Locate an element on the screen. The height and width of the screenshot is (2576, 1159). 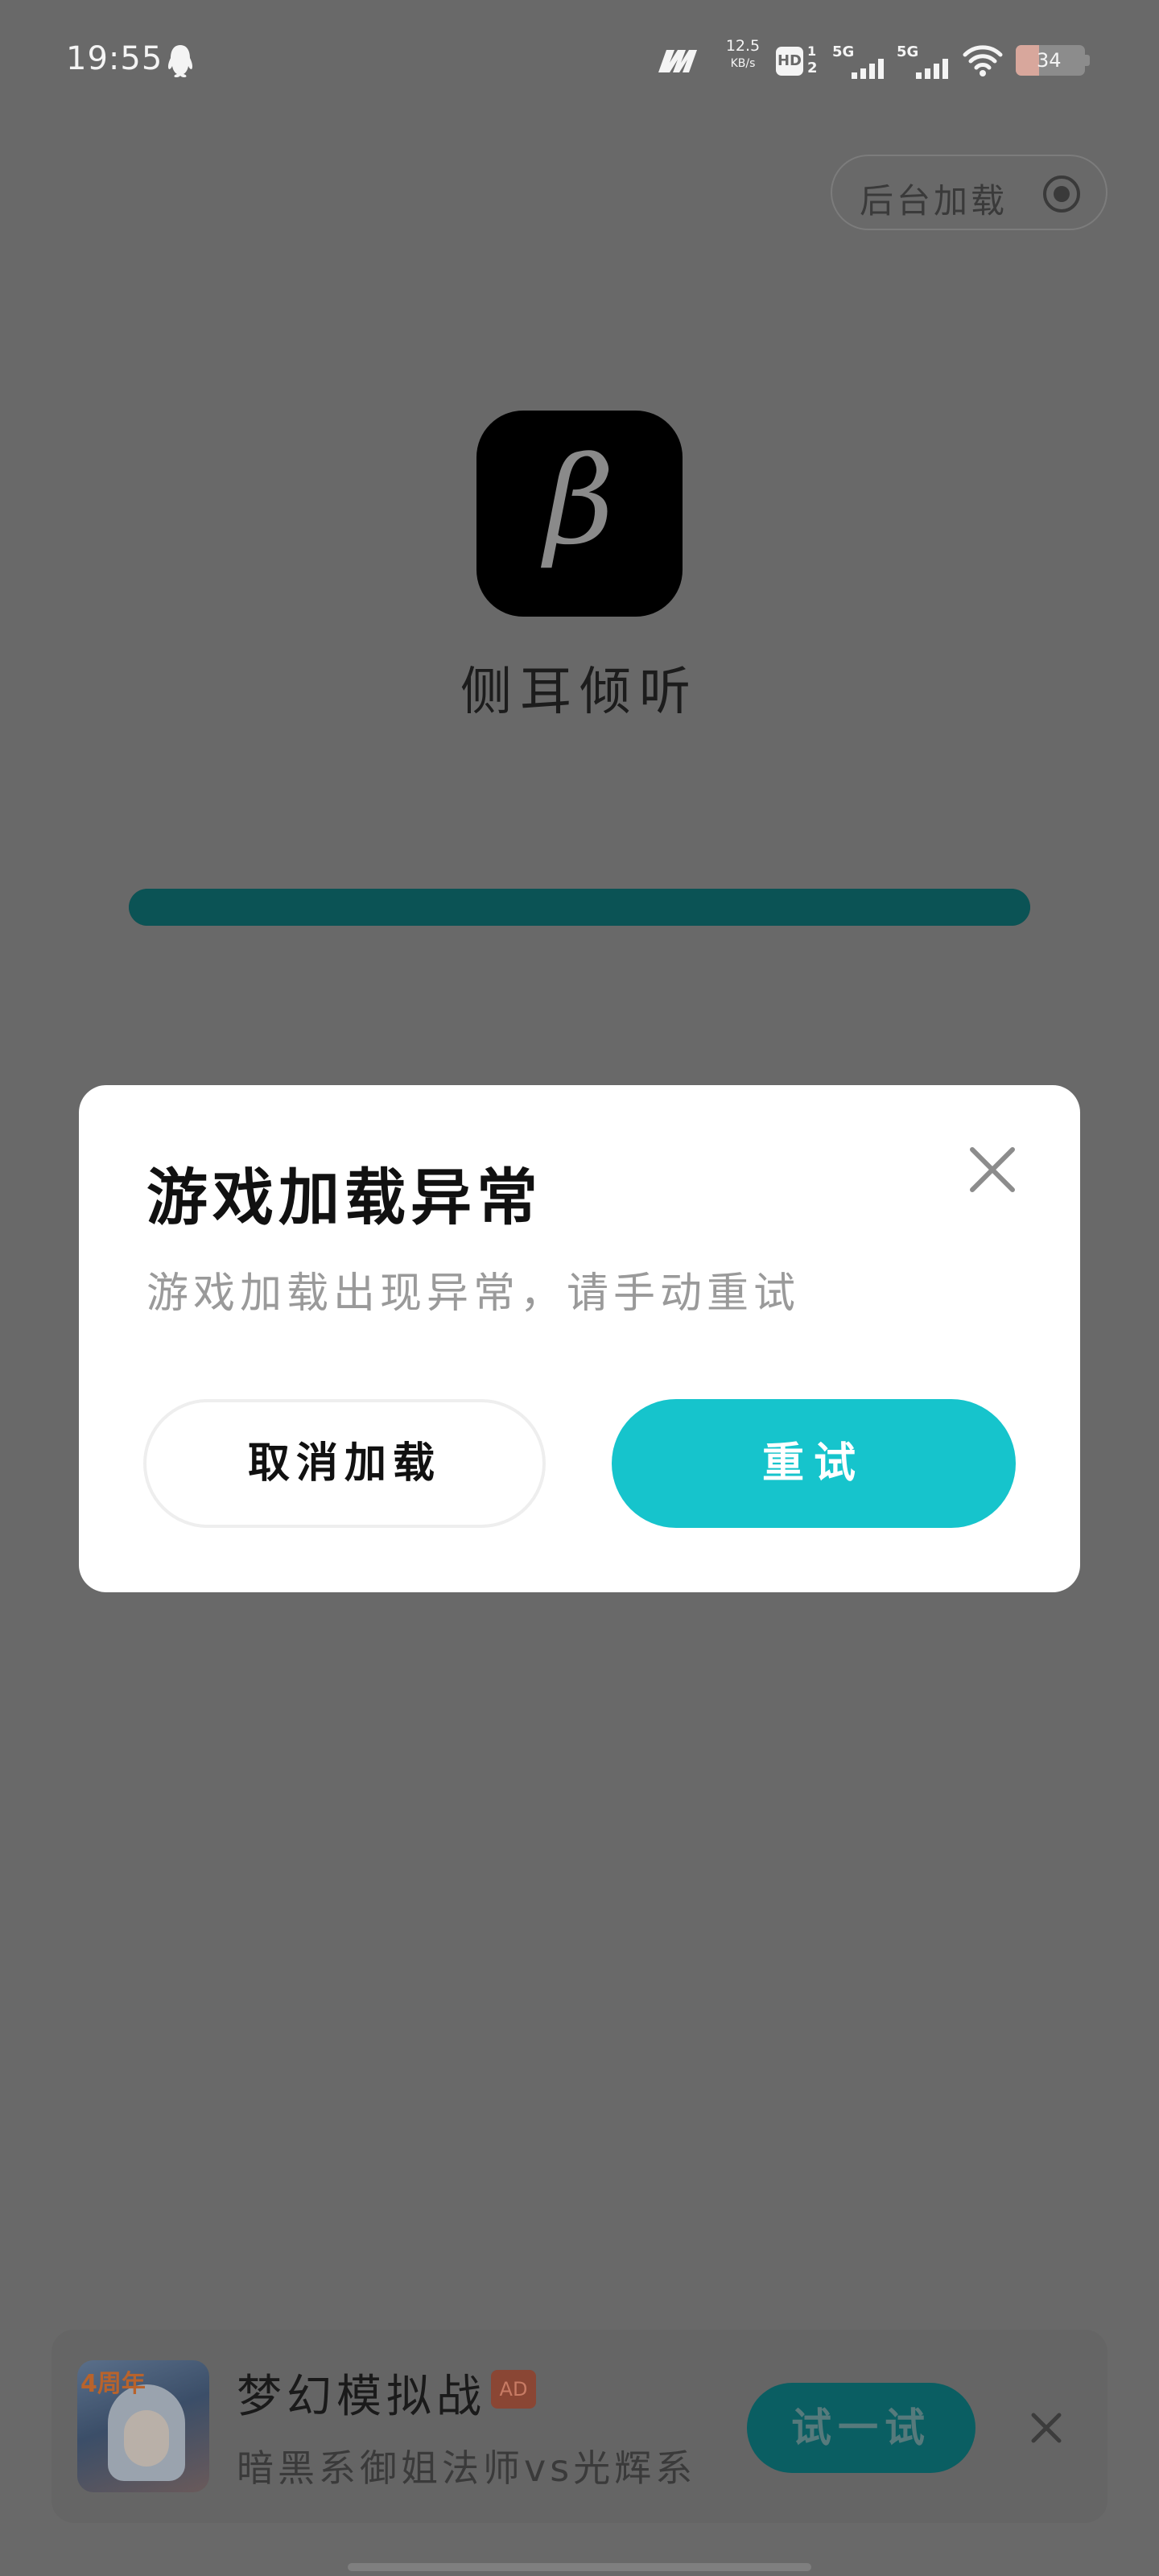
wifi-icon is located at coordinates (983, 60).